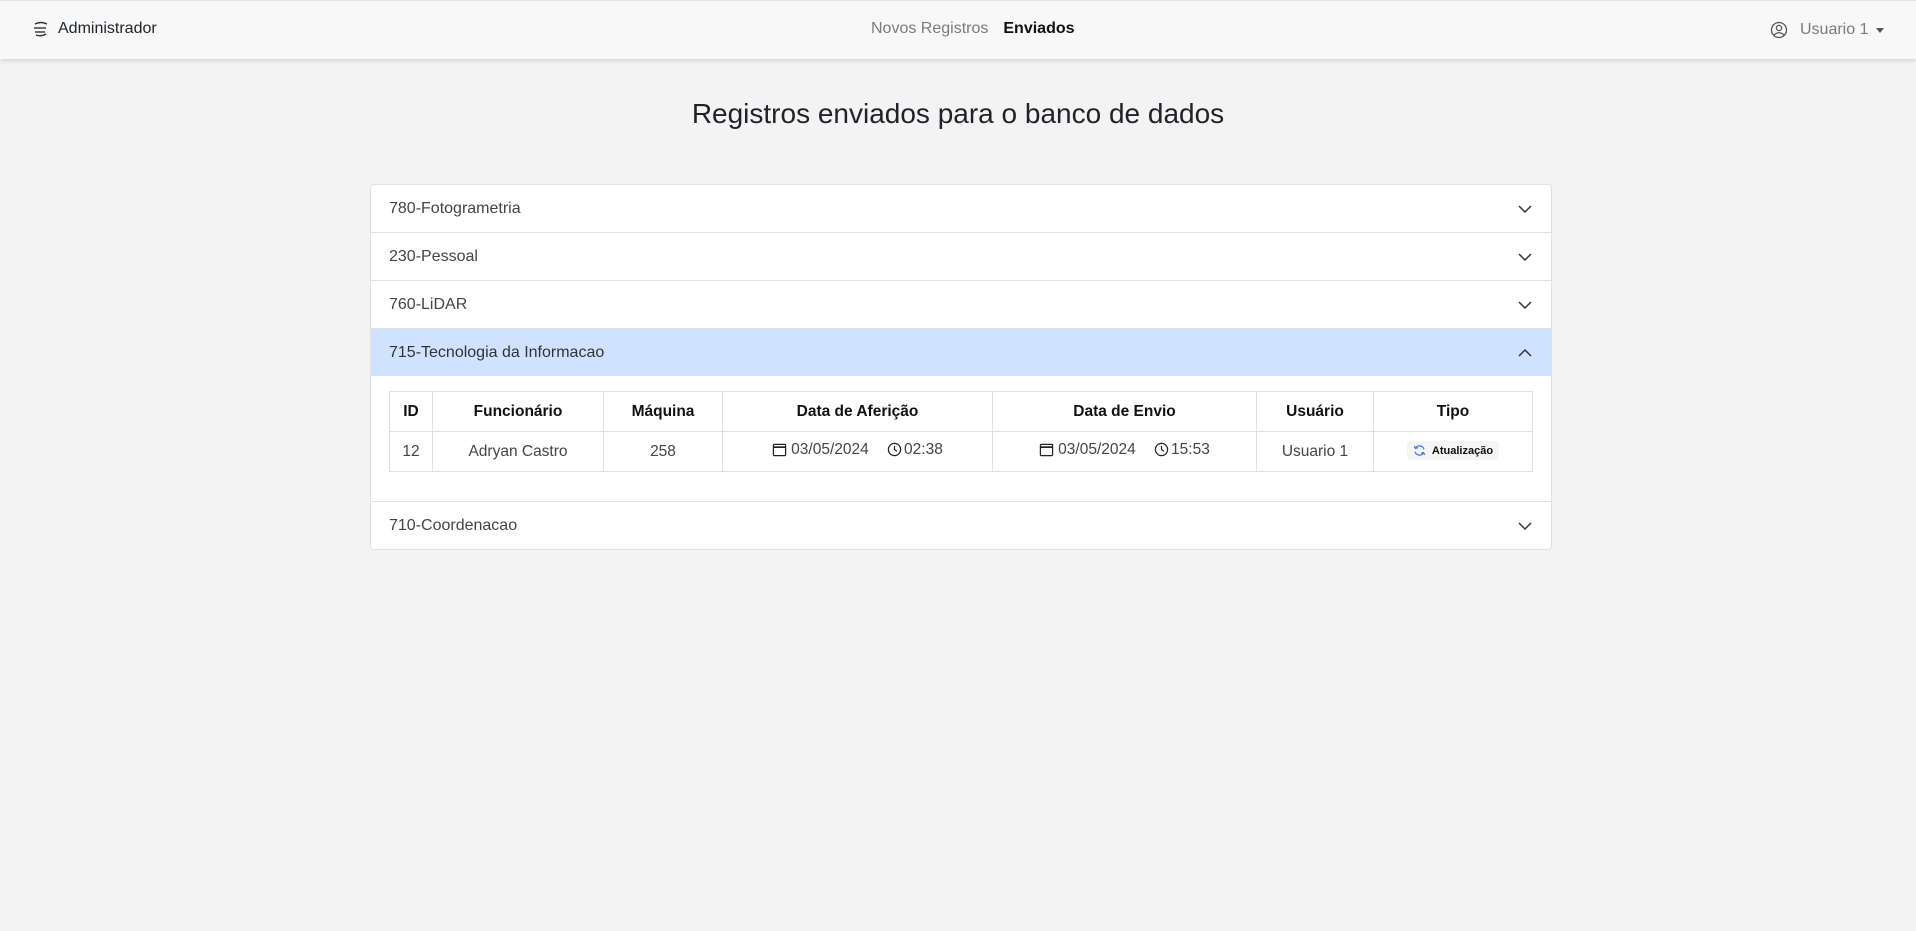 The image size is (1916, 931). What do you see at coordinates (518, 411) in the screenshot?
I see `header-funcionario: Funcionário` at bounding box center [518, 411].